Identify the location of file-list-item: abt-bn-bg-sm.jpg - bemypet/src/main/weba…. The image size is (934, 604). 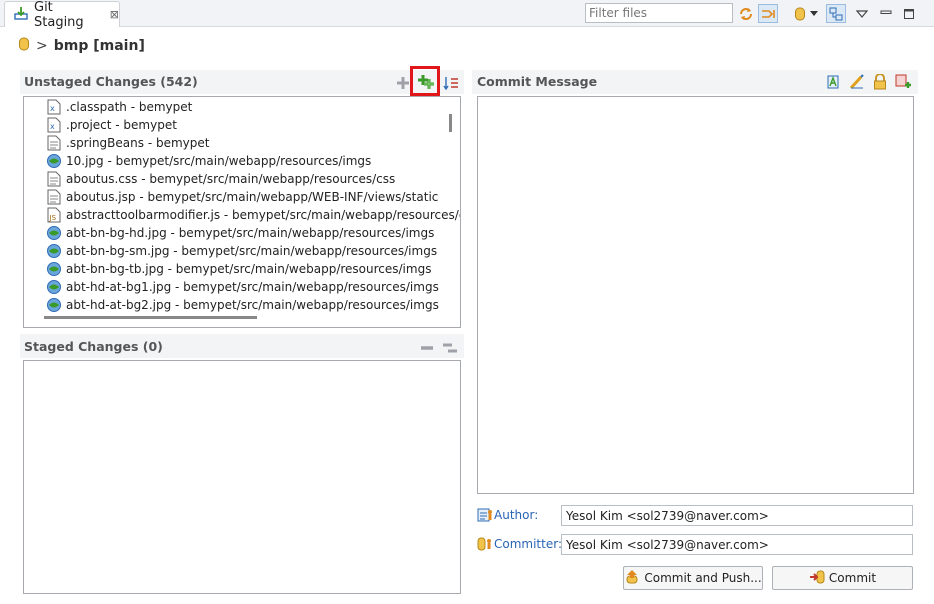
(230, 251).